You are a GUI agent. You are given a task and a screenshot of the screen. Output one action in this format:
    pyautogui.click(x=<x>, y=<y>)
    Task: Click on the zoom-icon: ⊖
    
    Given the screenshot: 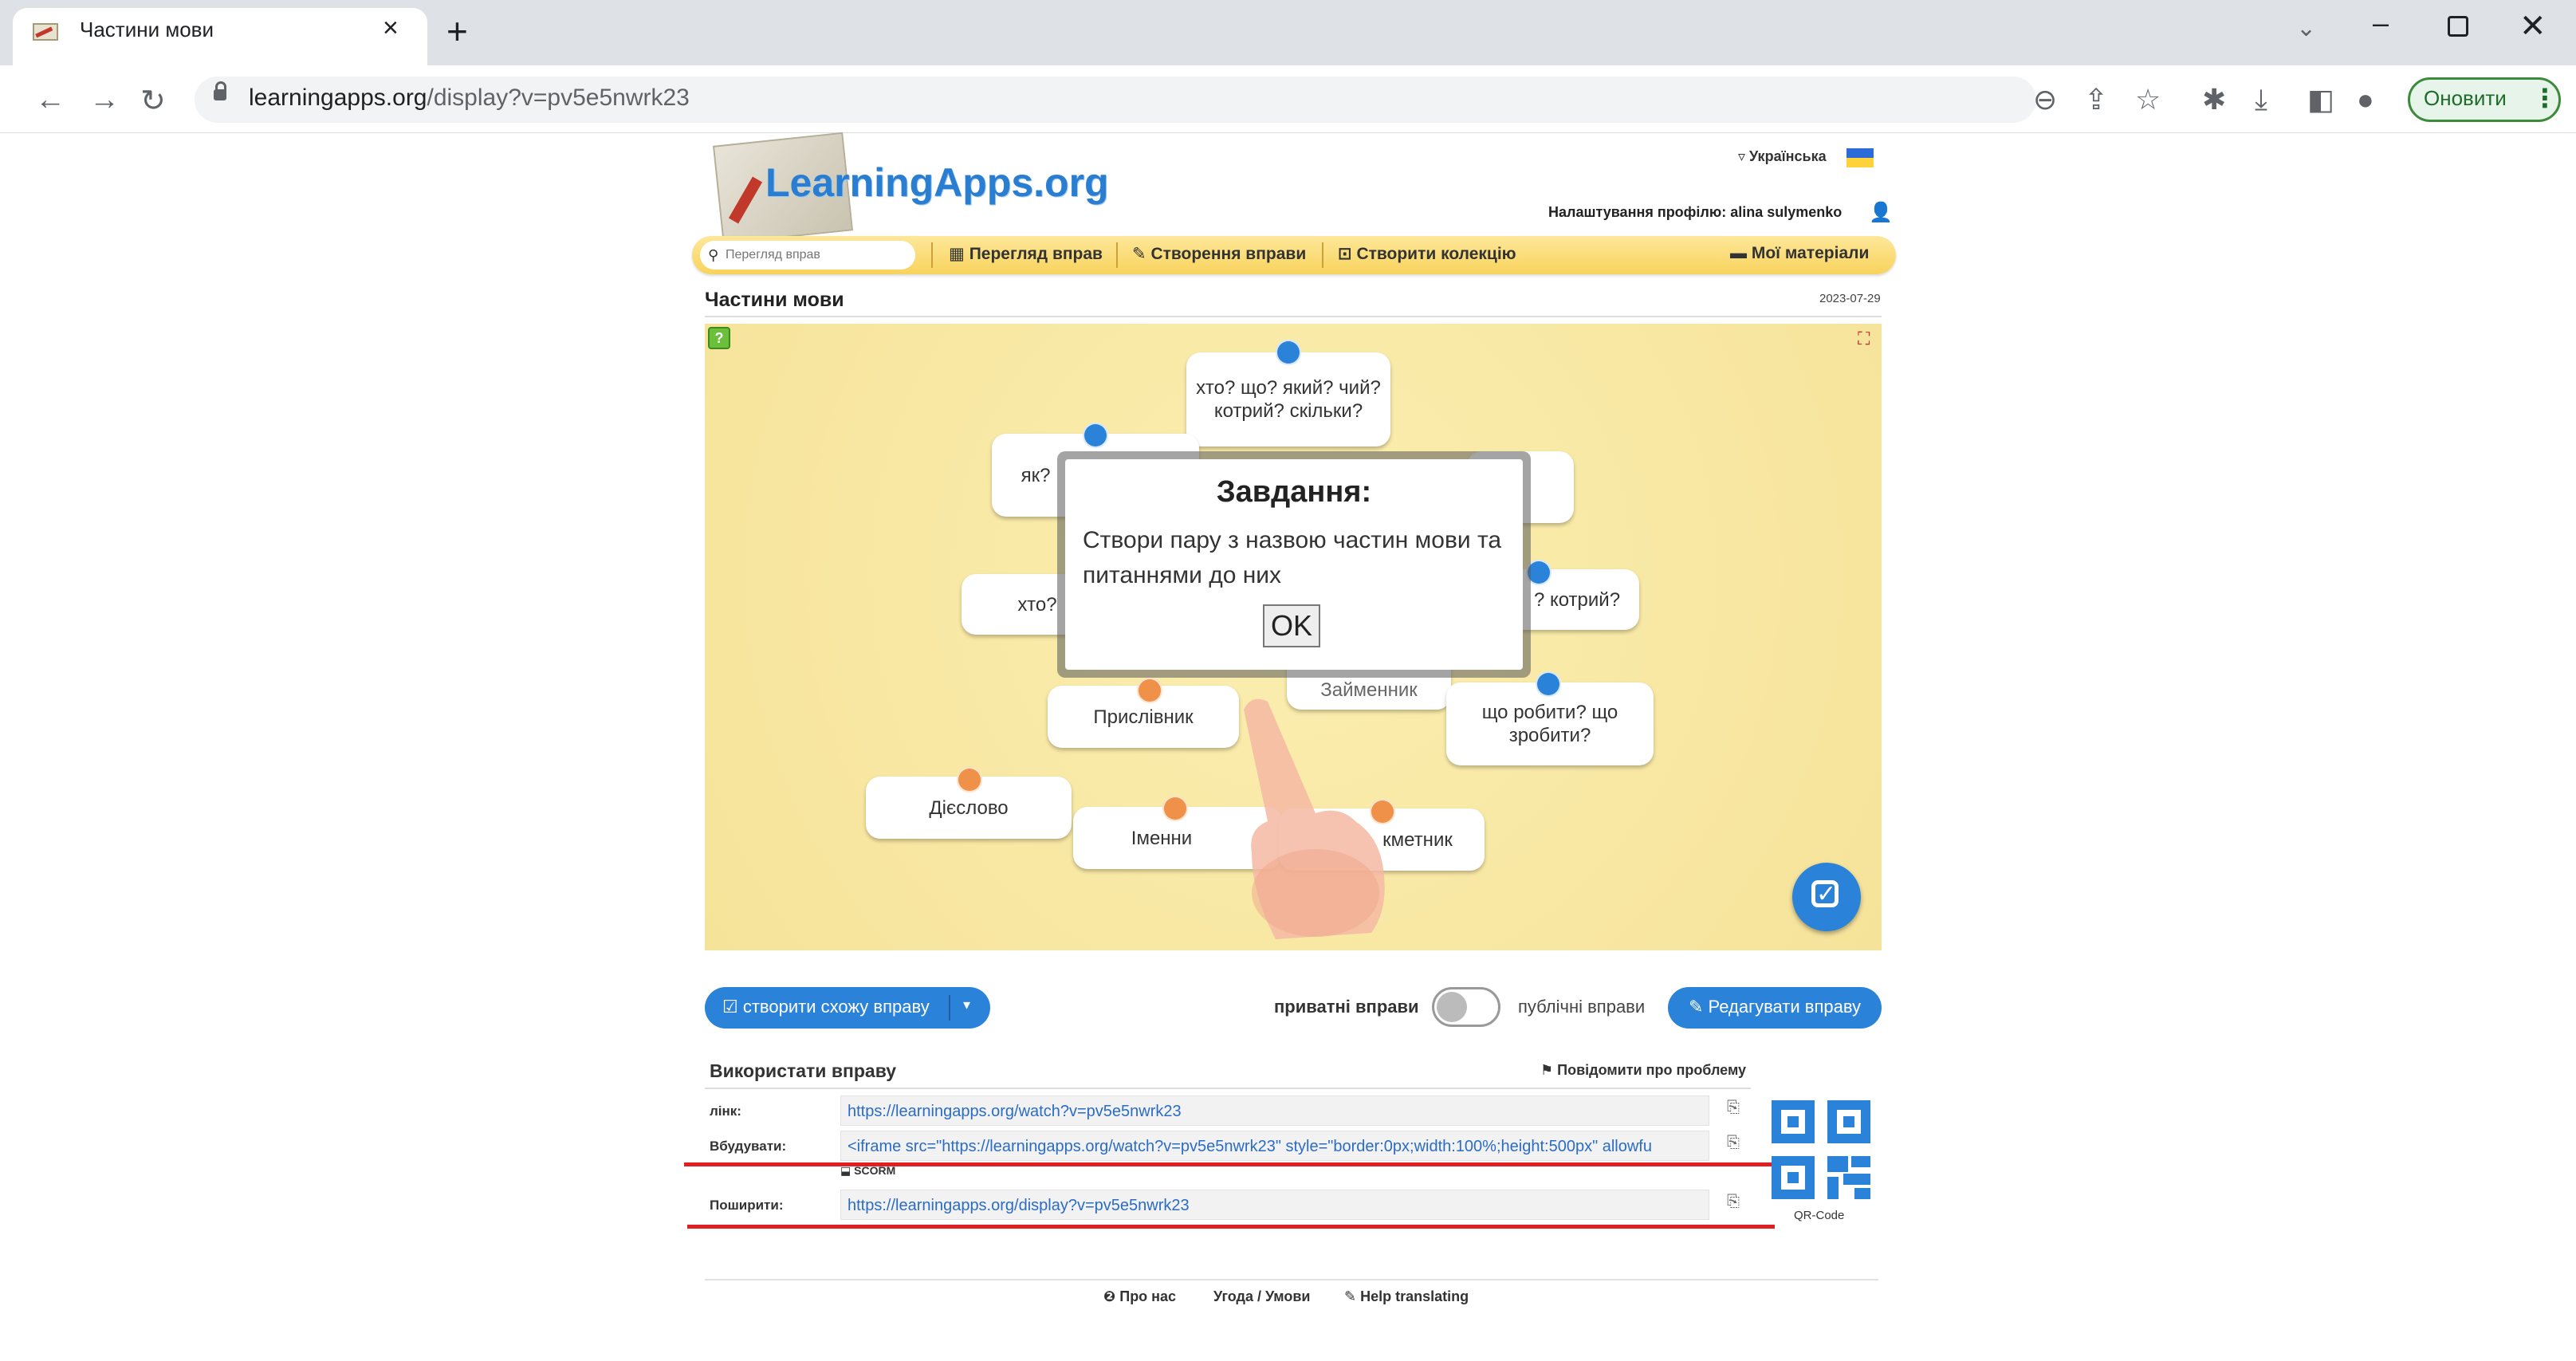 What is the action you would take?
    pyautogui.click(x=2045, y=100)
    